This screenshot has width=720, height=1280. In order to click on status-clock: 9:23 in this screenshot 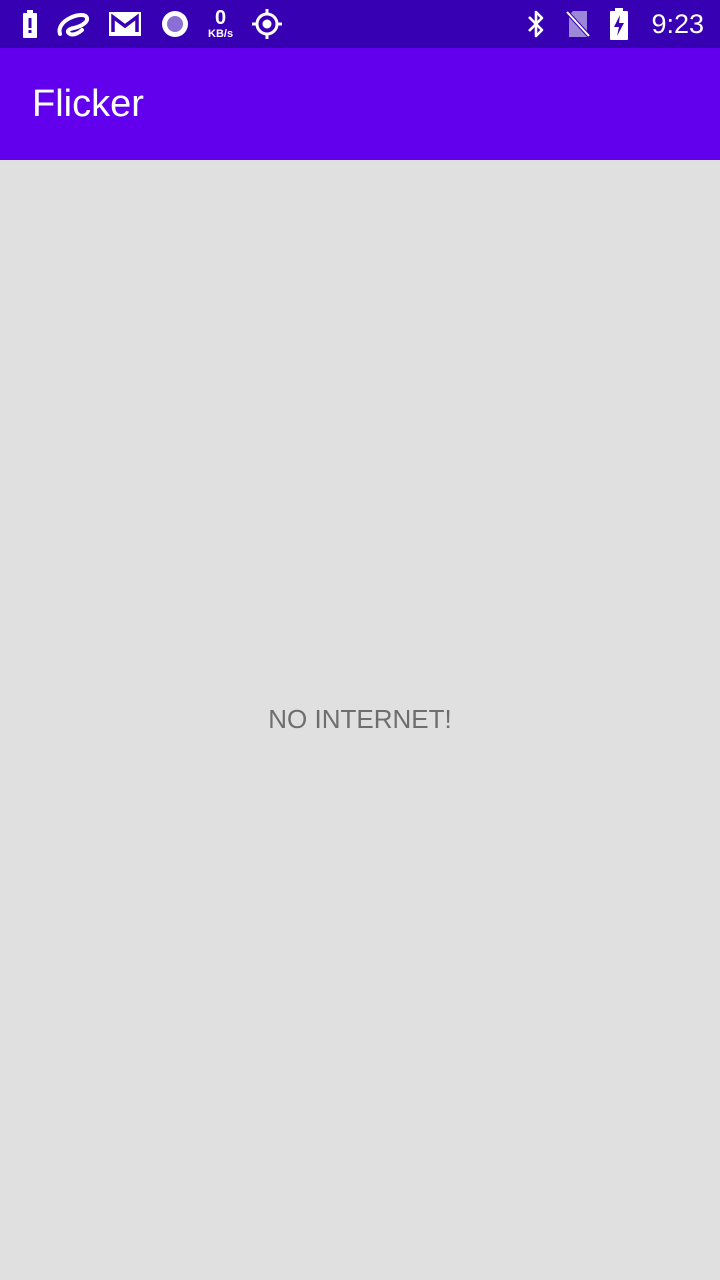, I will do `click(677, 23)`.